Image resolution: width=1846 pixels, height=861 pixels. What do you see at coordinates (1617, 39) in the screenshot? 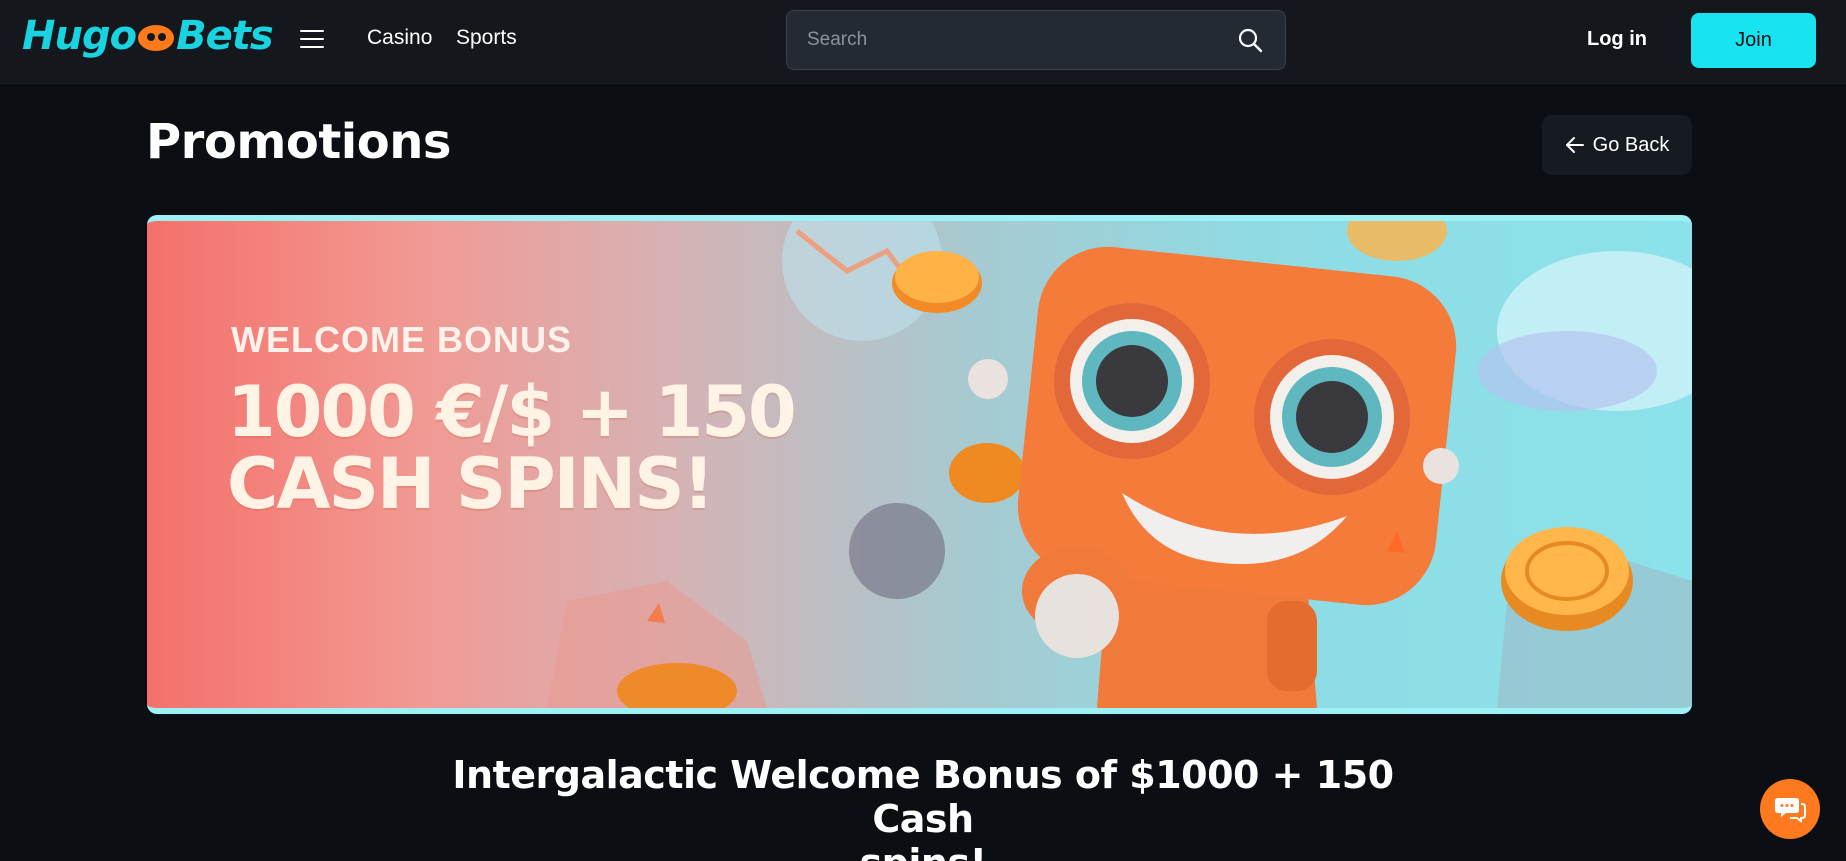
I see `login-link: Log in` at bounding box center [1617, 39].